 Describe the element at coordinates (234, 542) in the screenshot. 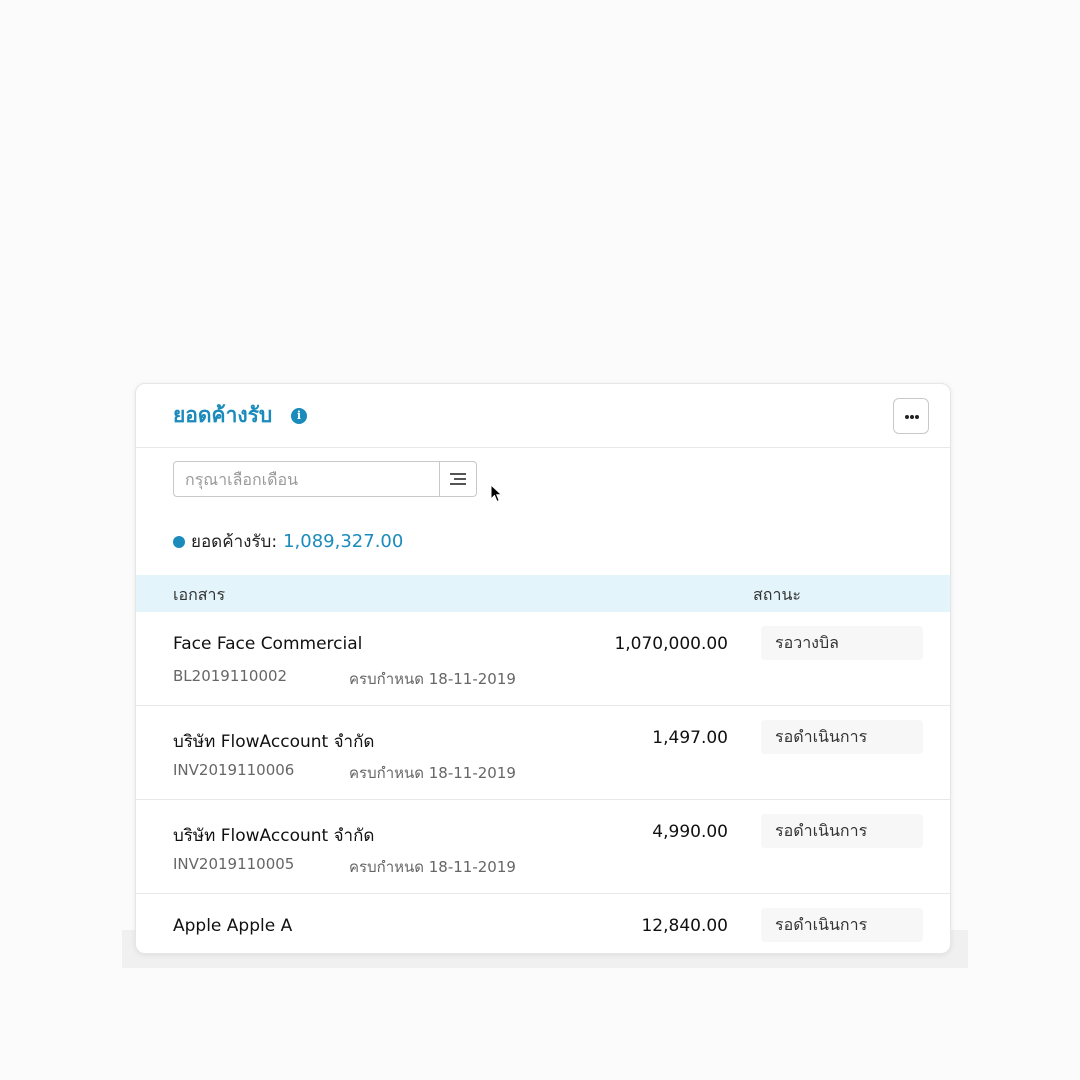

I see `summary-label: ยอดค้างรับ:` at that location.